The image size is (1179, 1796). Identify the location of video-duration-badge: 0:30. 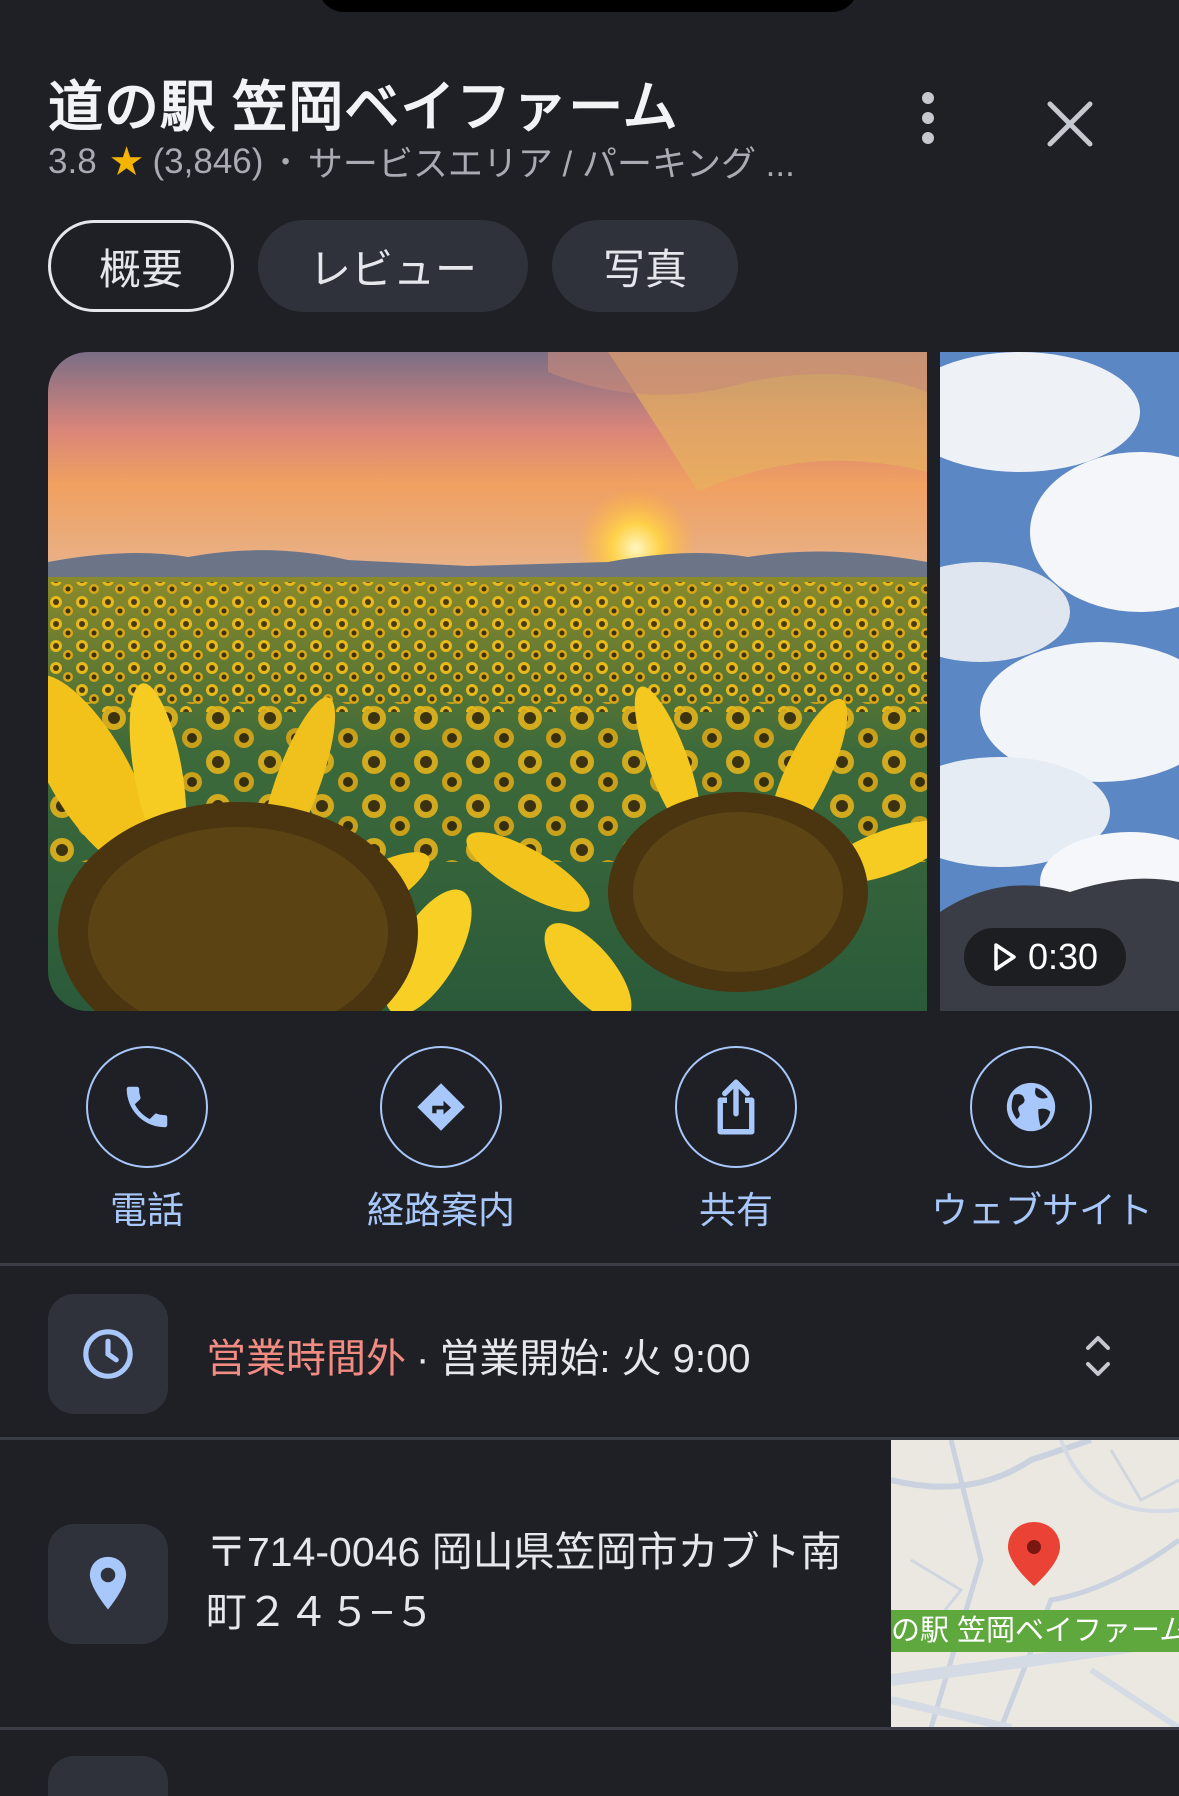
(1045, 957).